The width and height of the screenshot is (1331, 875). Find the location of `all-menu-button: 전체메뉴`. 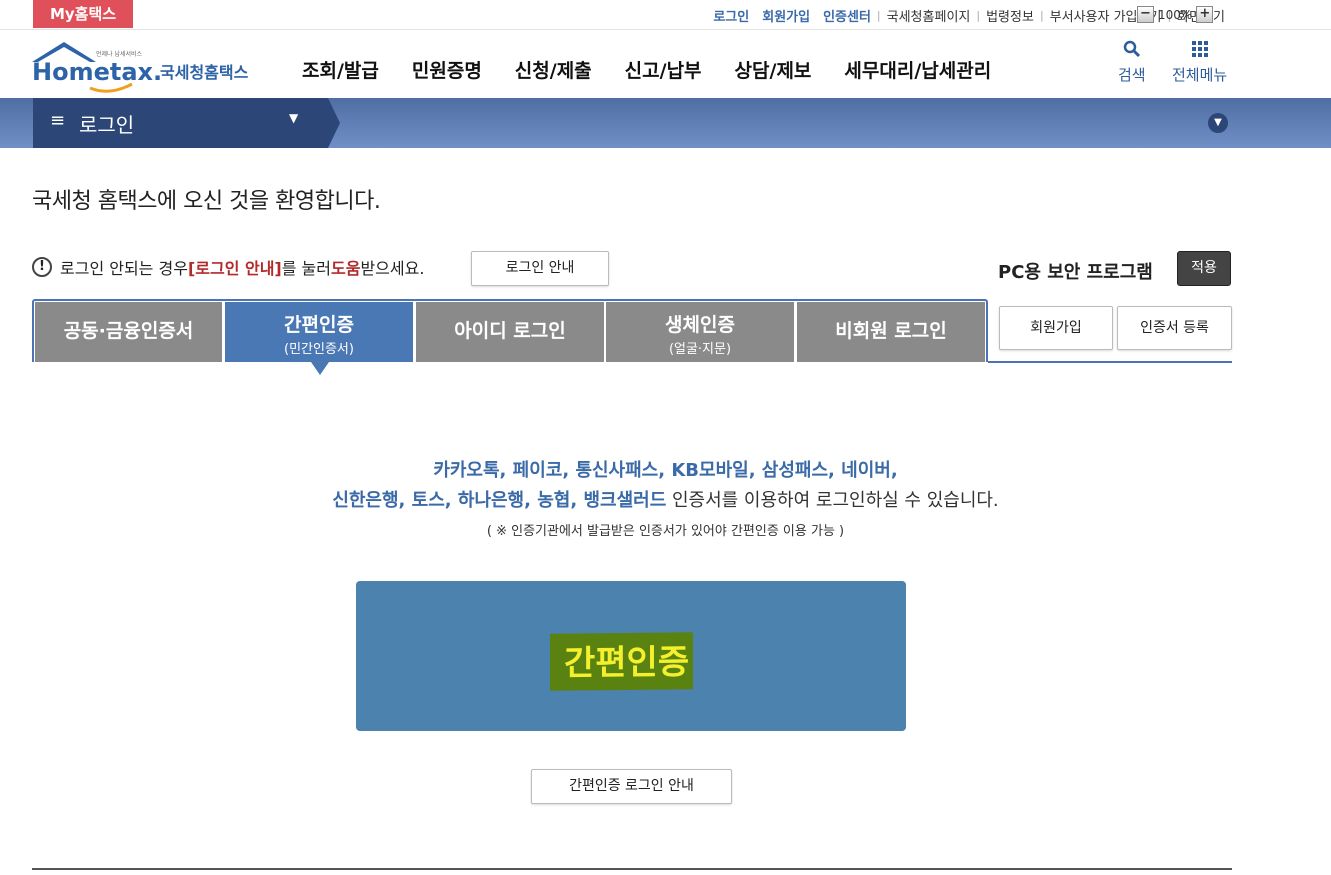

all-menu-button: 전체메뉴 is located at coordinates (1199, 62).